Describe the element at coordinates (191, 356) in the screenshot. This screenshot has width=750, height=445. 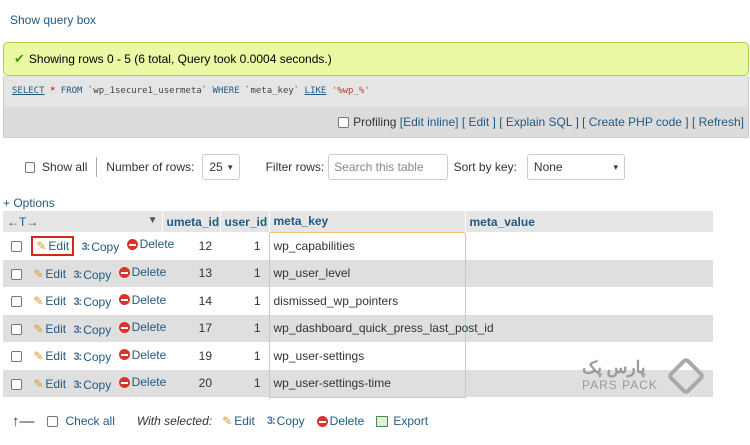
I see `cell-umeta-id: 19` at that location.